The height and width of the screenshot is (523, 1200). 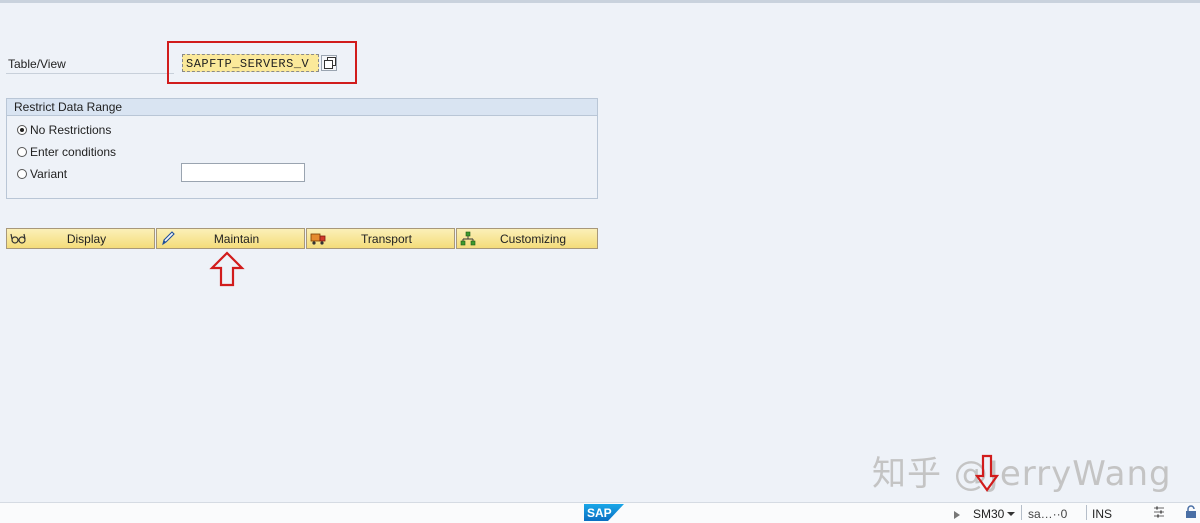 What do you see at coordinates (236, 239) in the screenshot?
I see `maintain-label: Maintain` at bounding box center [236, 239].